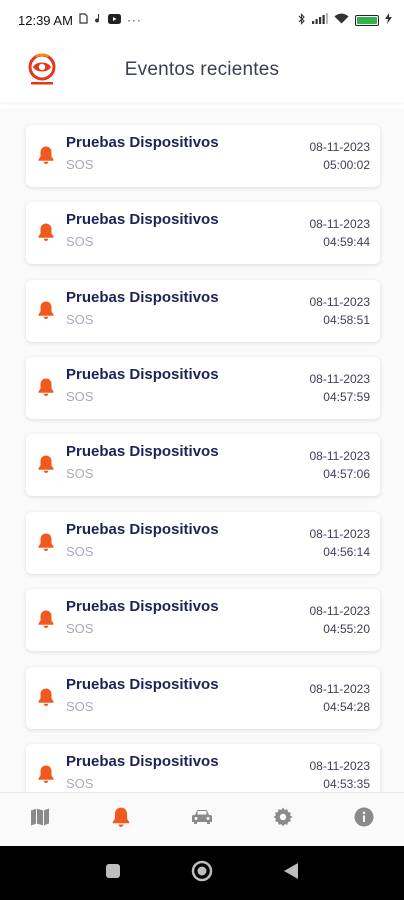 This screenshot has width=404, height=900. What do you see at coordinates (45, 20) in the screenshot?
I see `status-time: 12:39 AM` at bounding box center [45, 20].